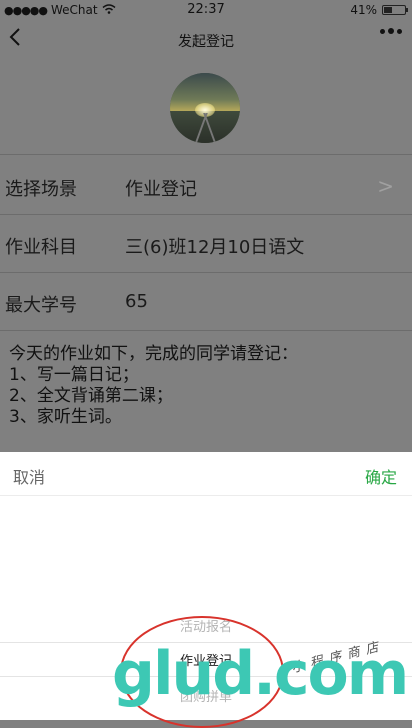  What do you see at coordinates (41, 189) in the screenshot?
I see `scene-label: 选择场景` at bounding box center [41, 189].